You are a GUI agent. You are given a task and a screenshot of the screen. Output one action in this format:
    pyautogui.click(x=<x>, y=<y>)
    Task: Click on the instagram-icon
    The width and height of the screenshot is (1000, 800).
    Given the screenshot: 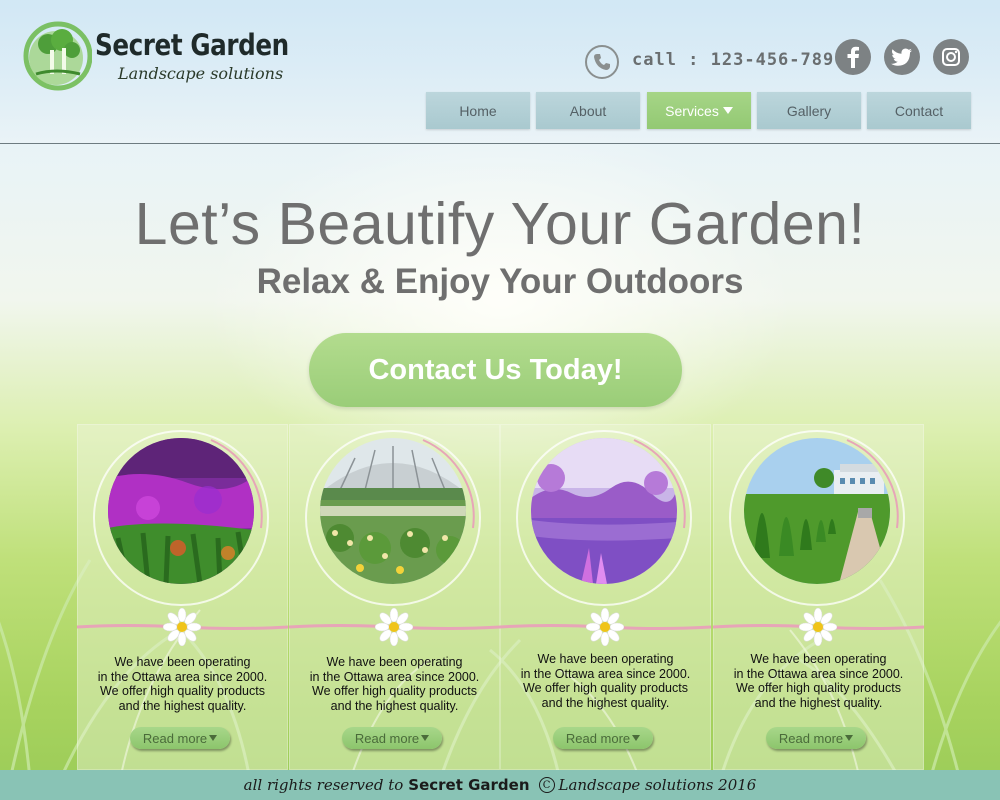 What is the action you would take?
    pyautogui.click(x=951, y=57)
    